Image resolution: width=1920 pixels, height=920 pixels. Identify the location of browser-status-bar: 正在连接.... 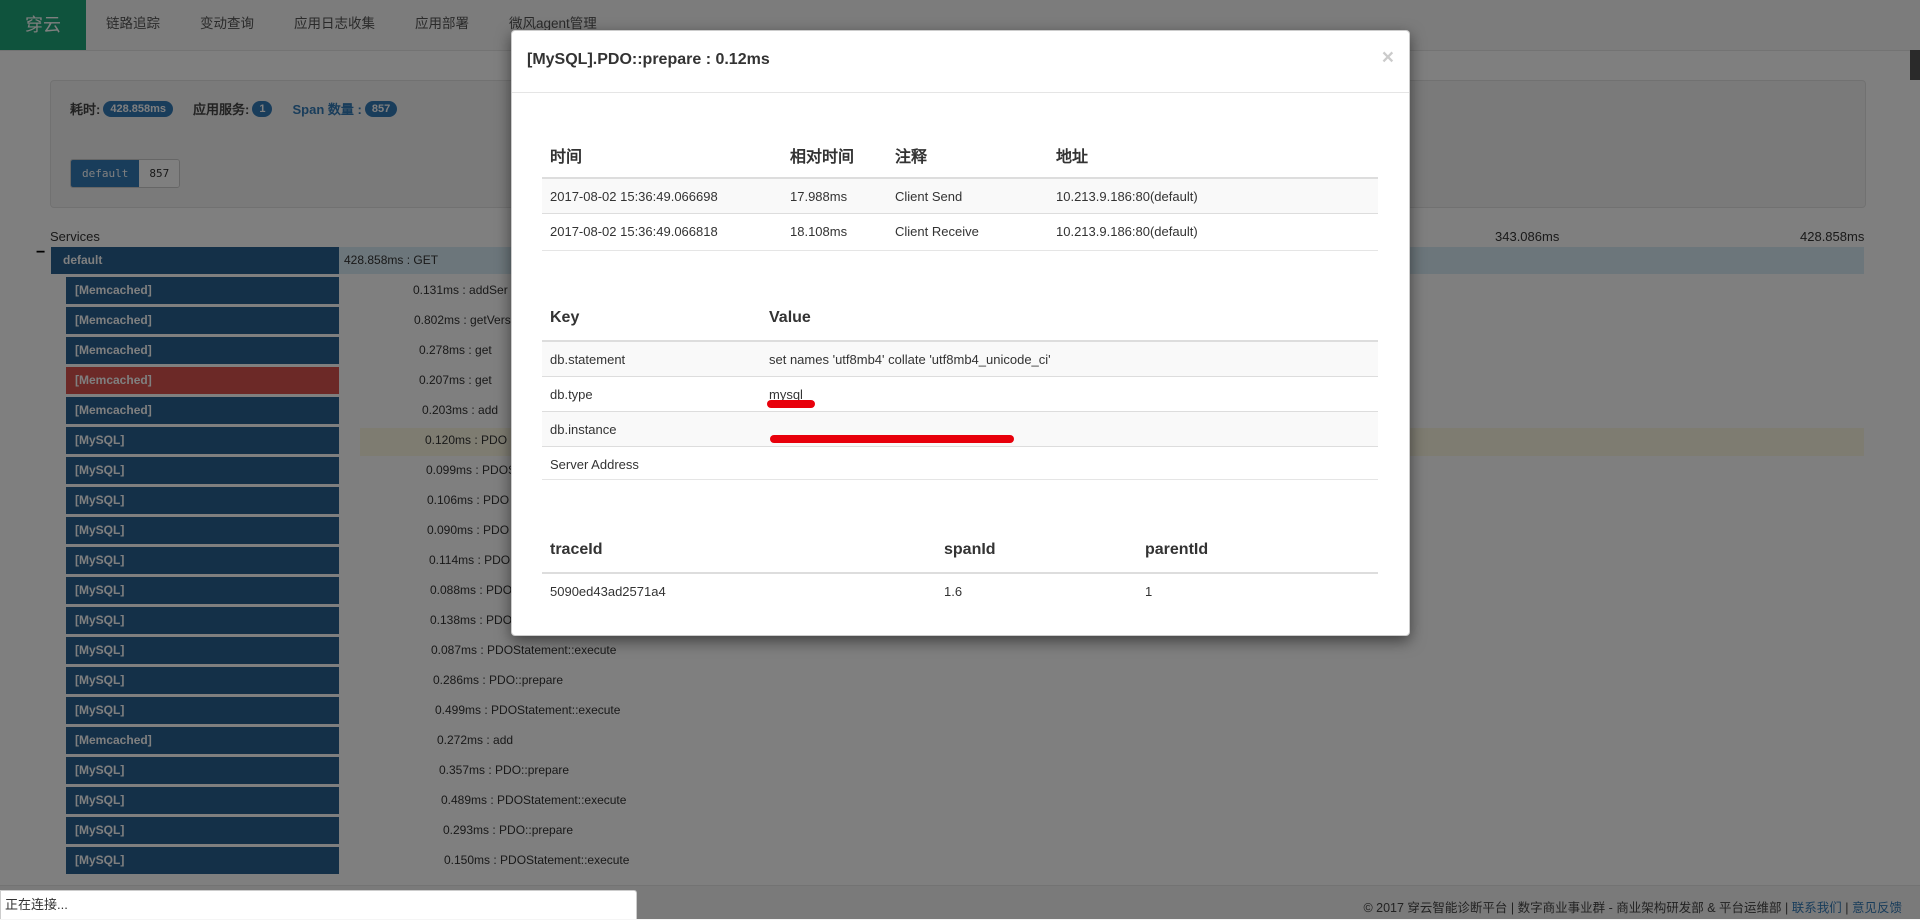
(318, 904).